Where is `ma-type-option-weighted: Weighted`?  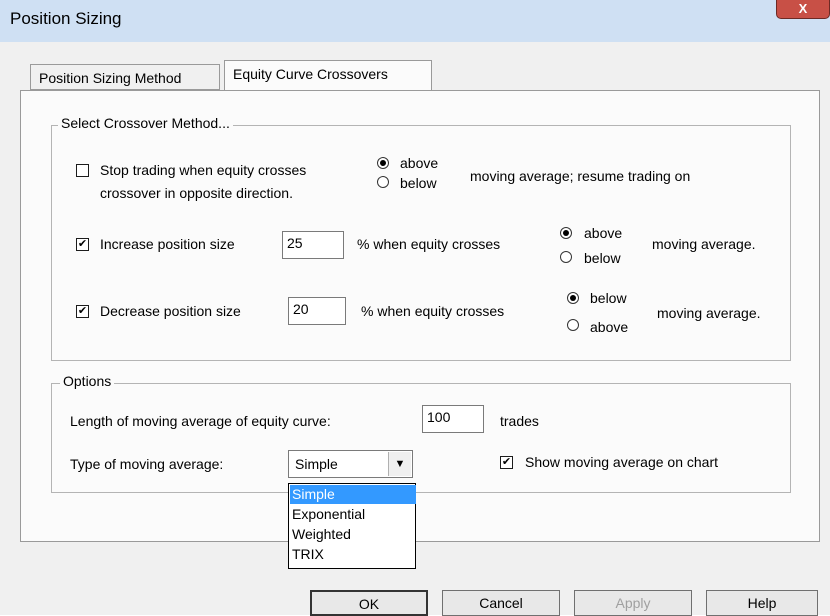
ma-type-option-weighted: Weighted is located at coordinates (353, 534).